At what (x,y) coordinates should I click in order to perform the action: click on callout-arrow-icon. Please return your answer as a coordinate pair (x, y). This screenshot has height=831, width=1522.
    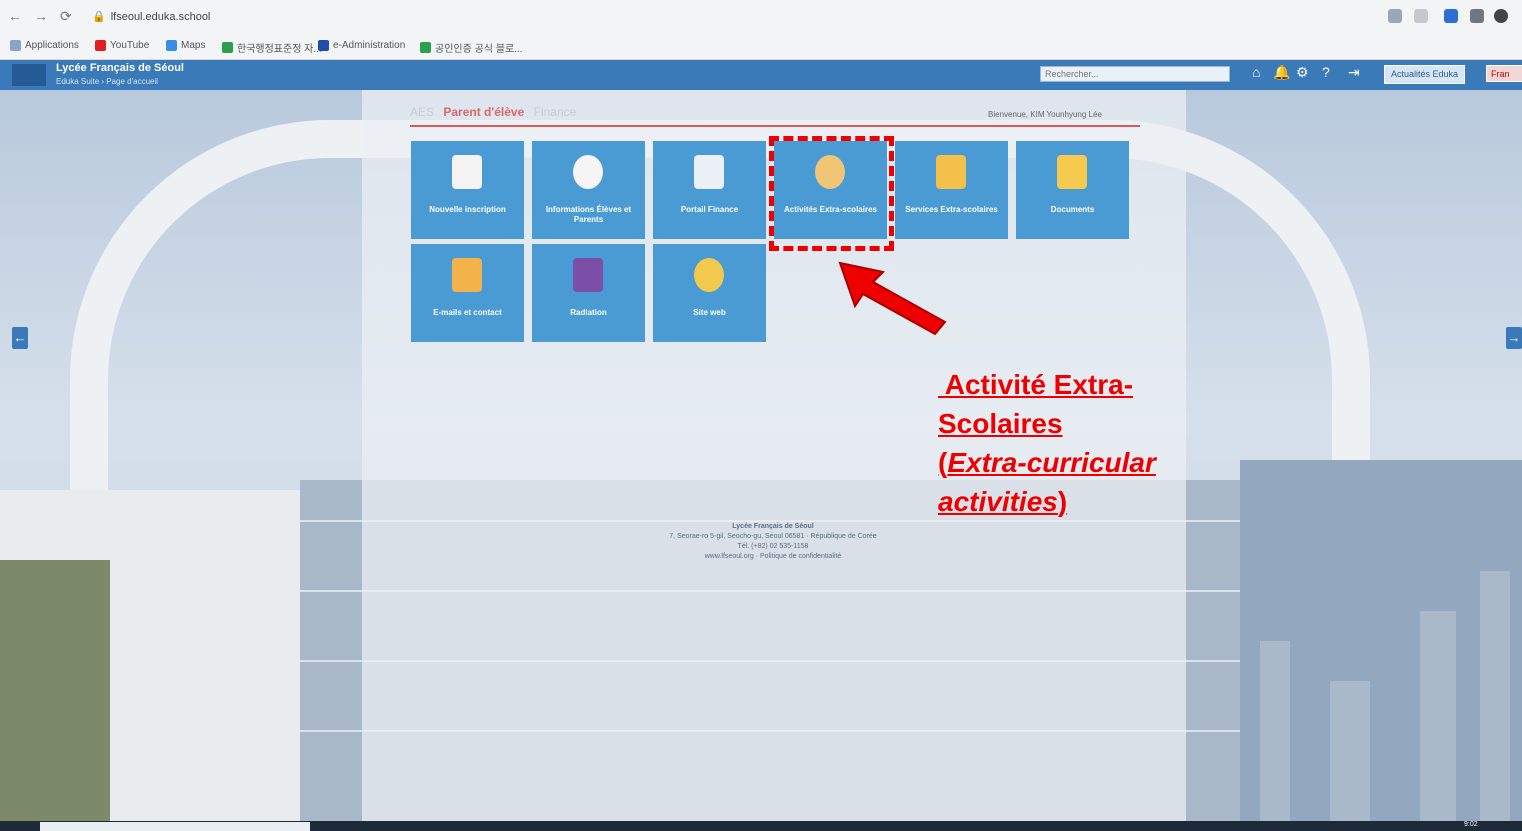
    Looking at the image, I should click on (892, 298).